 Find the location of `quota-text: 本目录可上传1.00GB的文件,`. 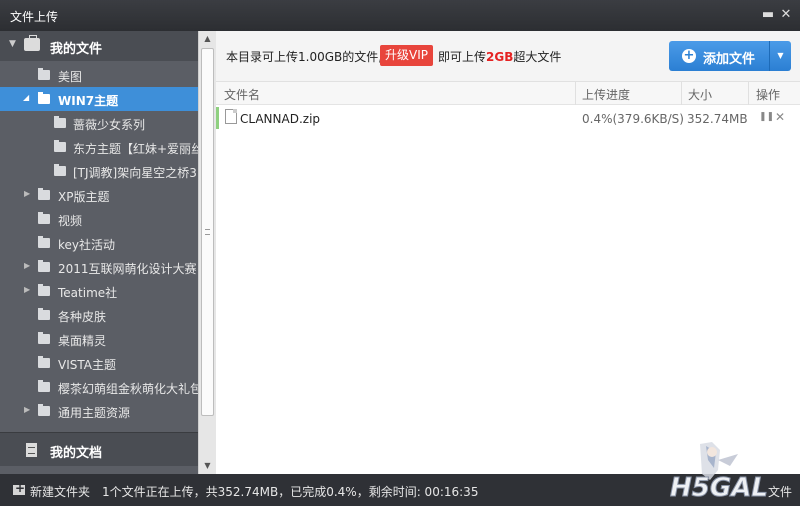

quota-text: 本目录可上传1.00GB的文件, is located at coordinates (304, 57).